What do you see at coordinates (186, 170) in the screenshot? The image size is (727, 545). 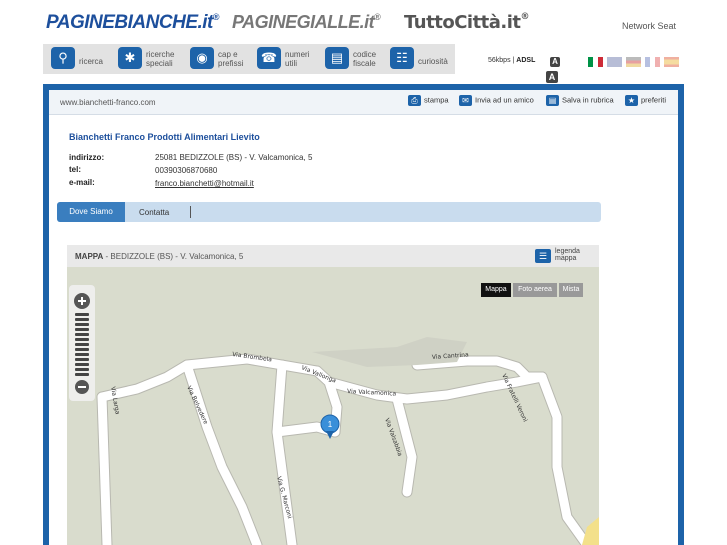 I see `tel-value: 00390306870680` at bounding box center [186, 170].